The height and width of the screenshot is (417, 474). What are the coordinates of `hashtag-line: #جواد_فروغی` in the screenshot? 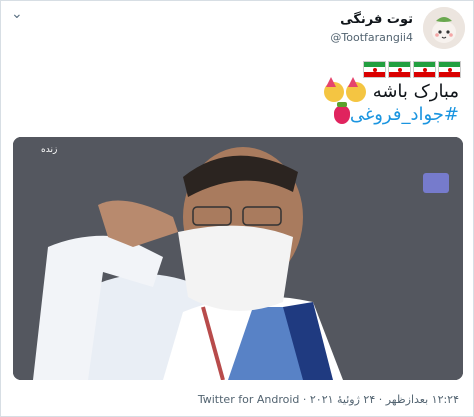 It's located at (393, 113).